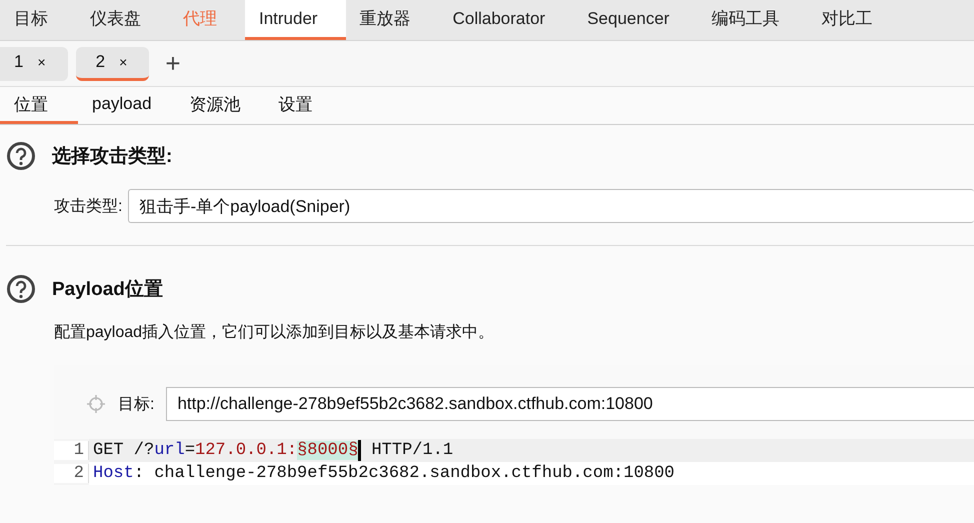 This screenshot has width=974, height=523. What do you see at coordinates (169, 450) in the screenshot?
I see `code-key: url` at bounding box center [169, 450].